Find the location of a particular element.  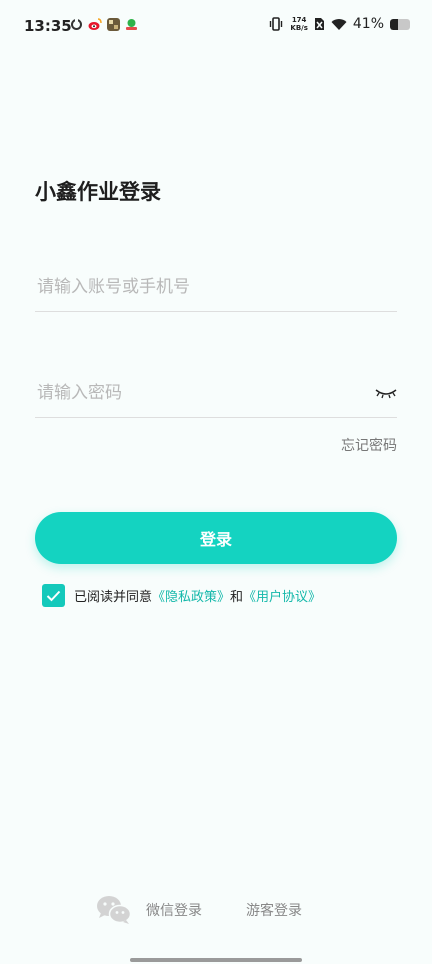

net-speed-value: 174 is located at coordinates (299, 20).